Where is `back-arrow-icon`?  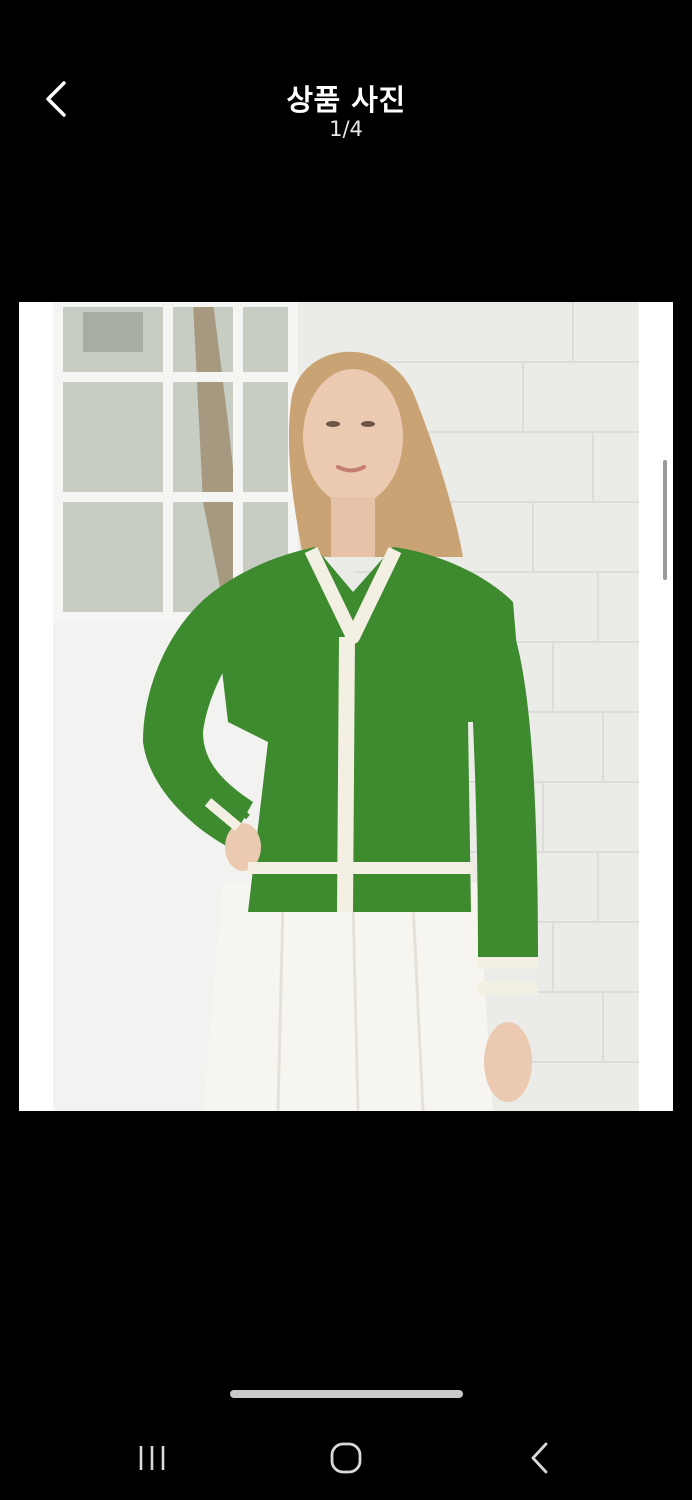 back-arrow-icon is located at coordinates (539, 1458).